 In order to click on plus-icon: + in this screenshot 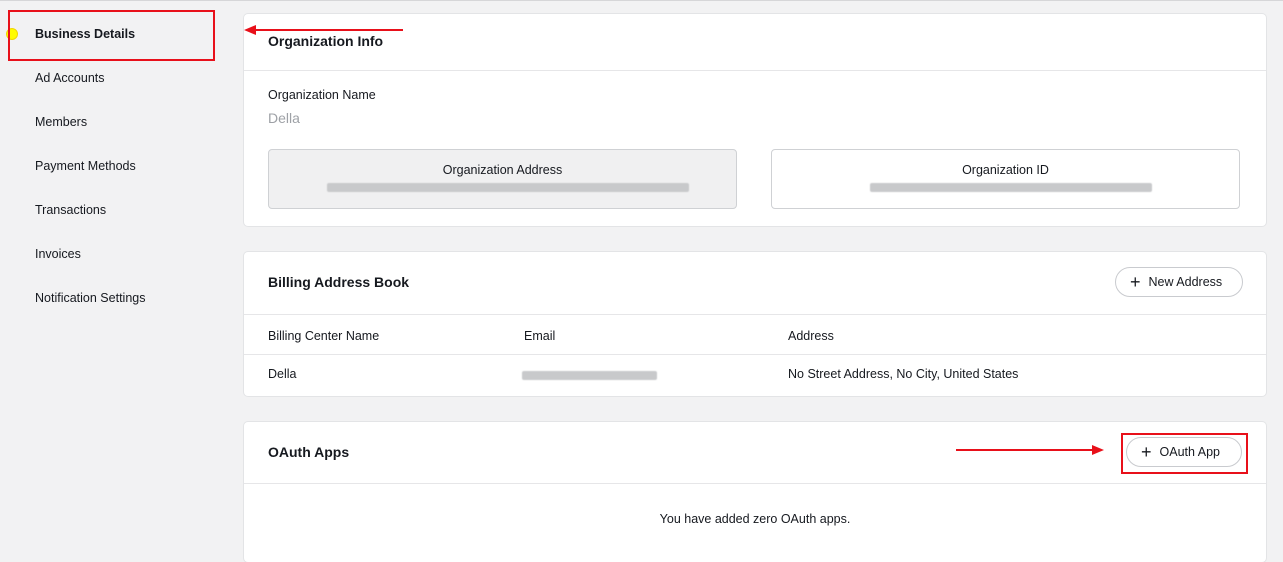, I will do `click(1135, 282)`.